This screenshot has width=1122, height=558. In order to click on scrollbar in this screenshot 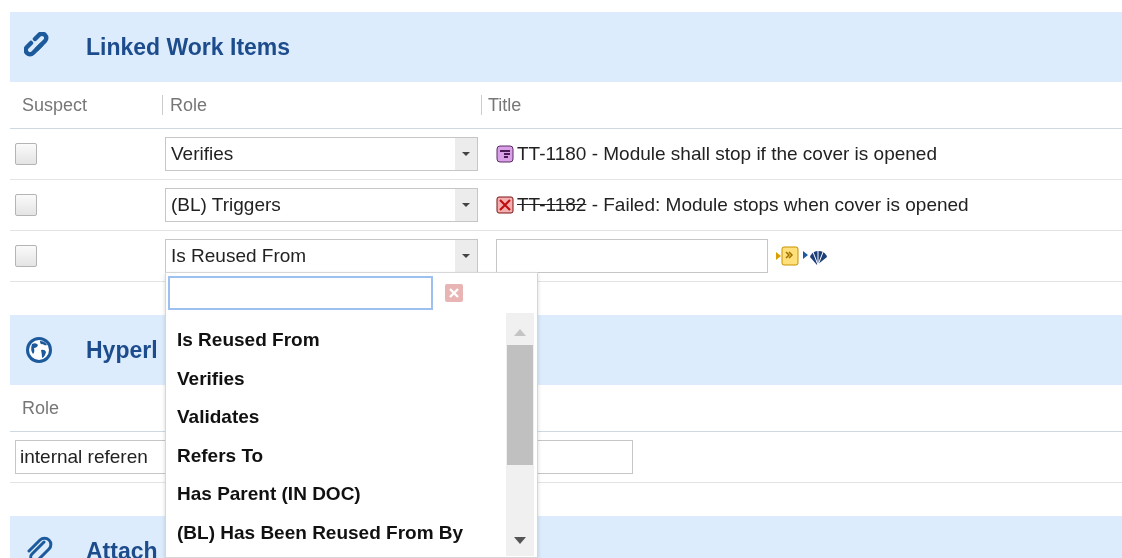, I will do `click(520, 434)`.